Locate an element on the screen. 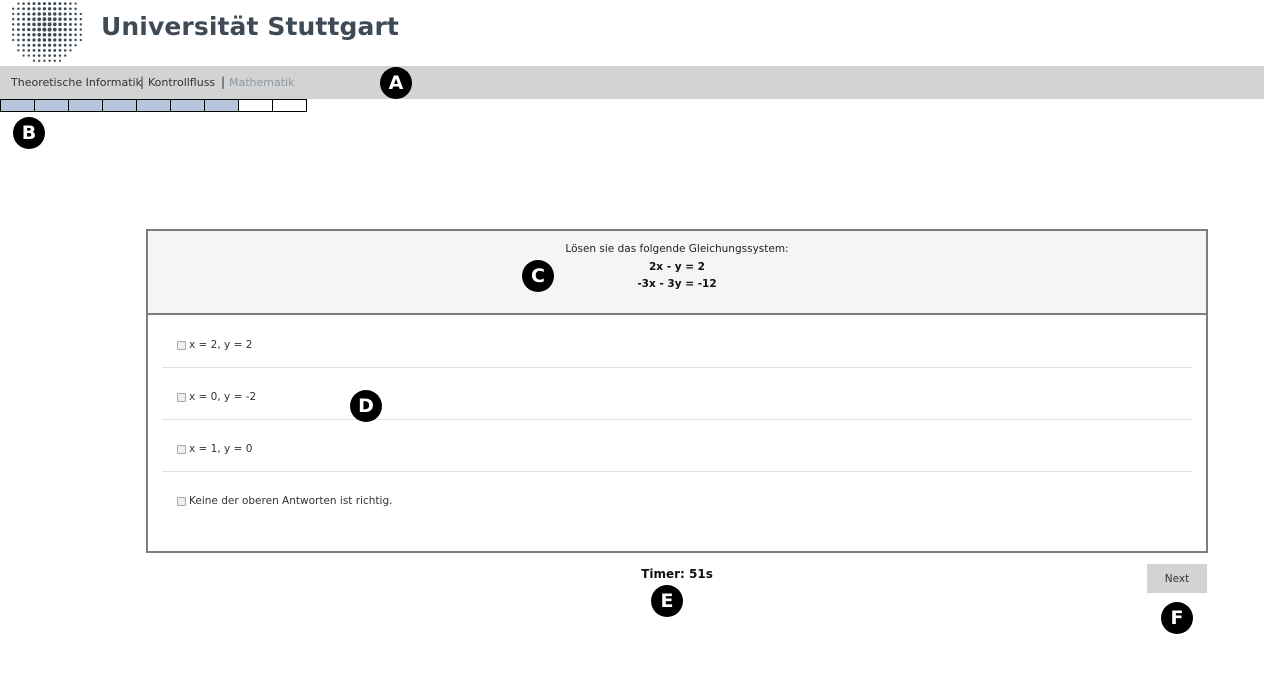 Image resolution: width=1264 pixels, height=675 pixels. nav-item-kontrollfluss: Kontrollfluss is located at coordinates (181, 82).